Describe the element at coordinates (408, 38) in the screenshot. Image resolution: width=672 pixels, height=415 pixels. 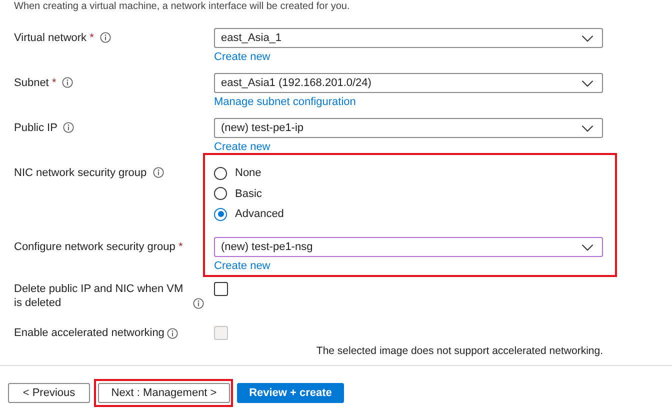
I see `dropdown: east_Asia_1` at that location.